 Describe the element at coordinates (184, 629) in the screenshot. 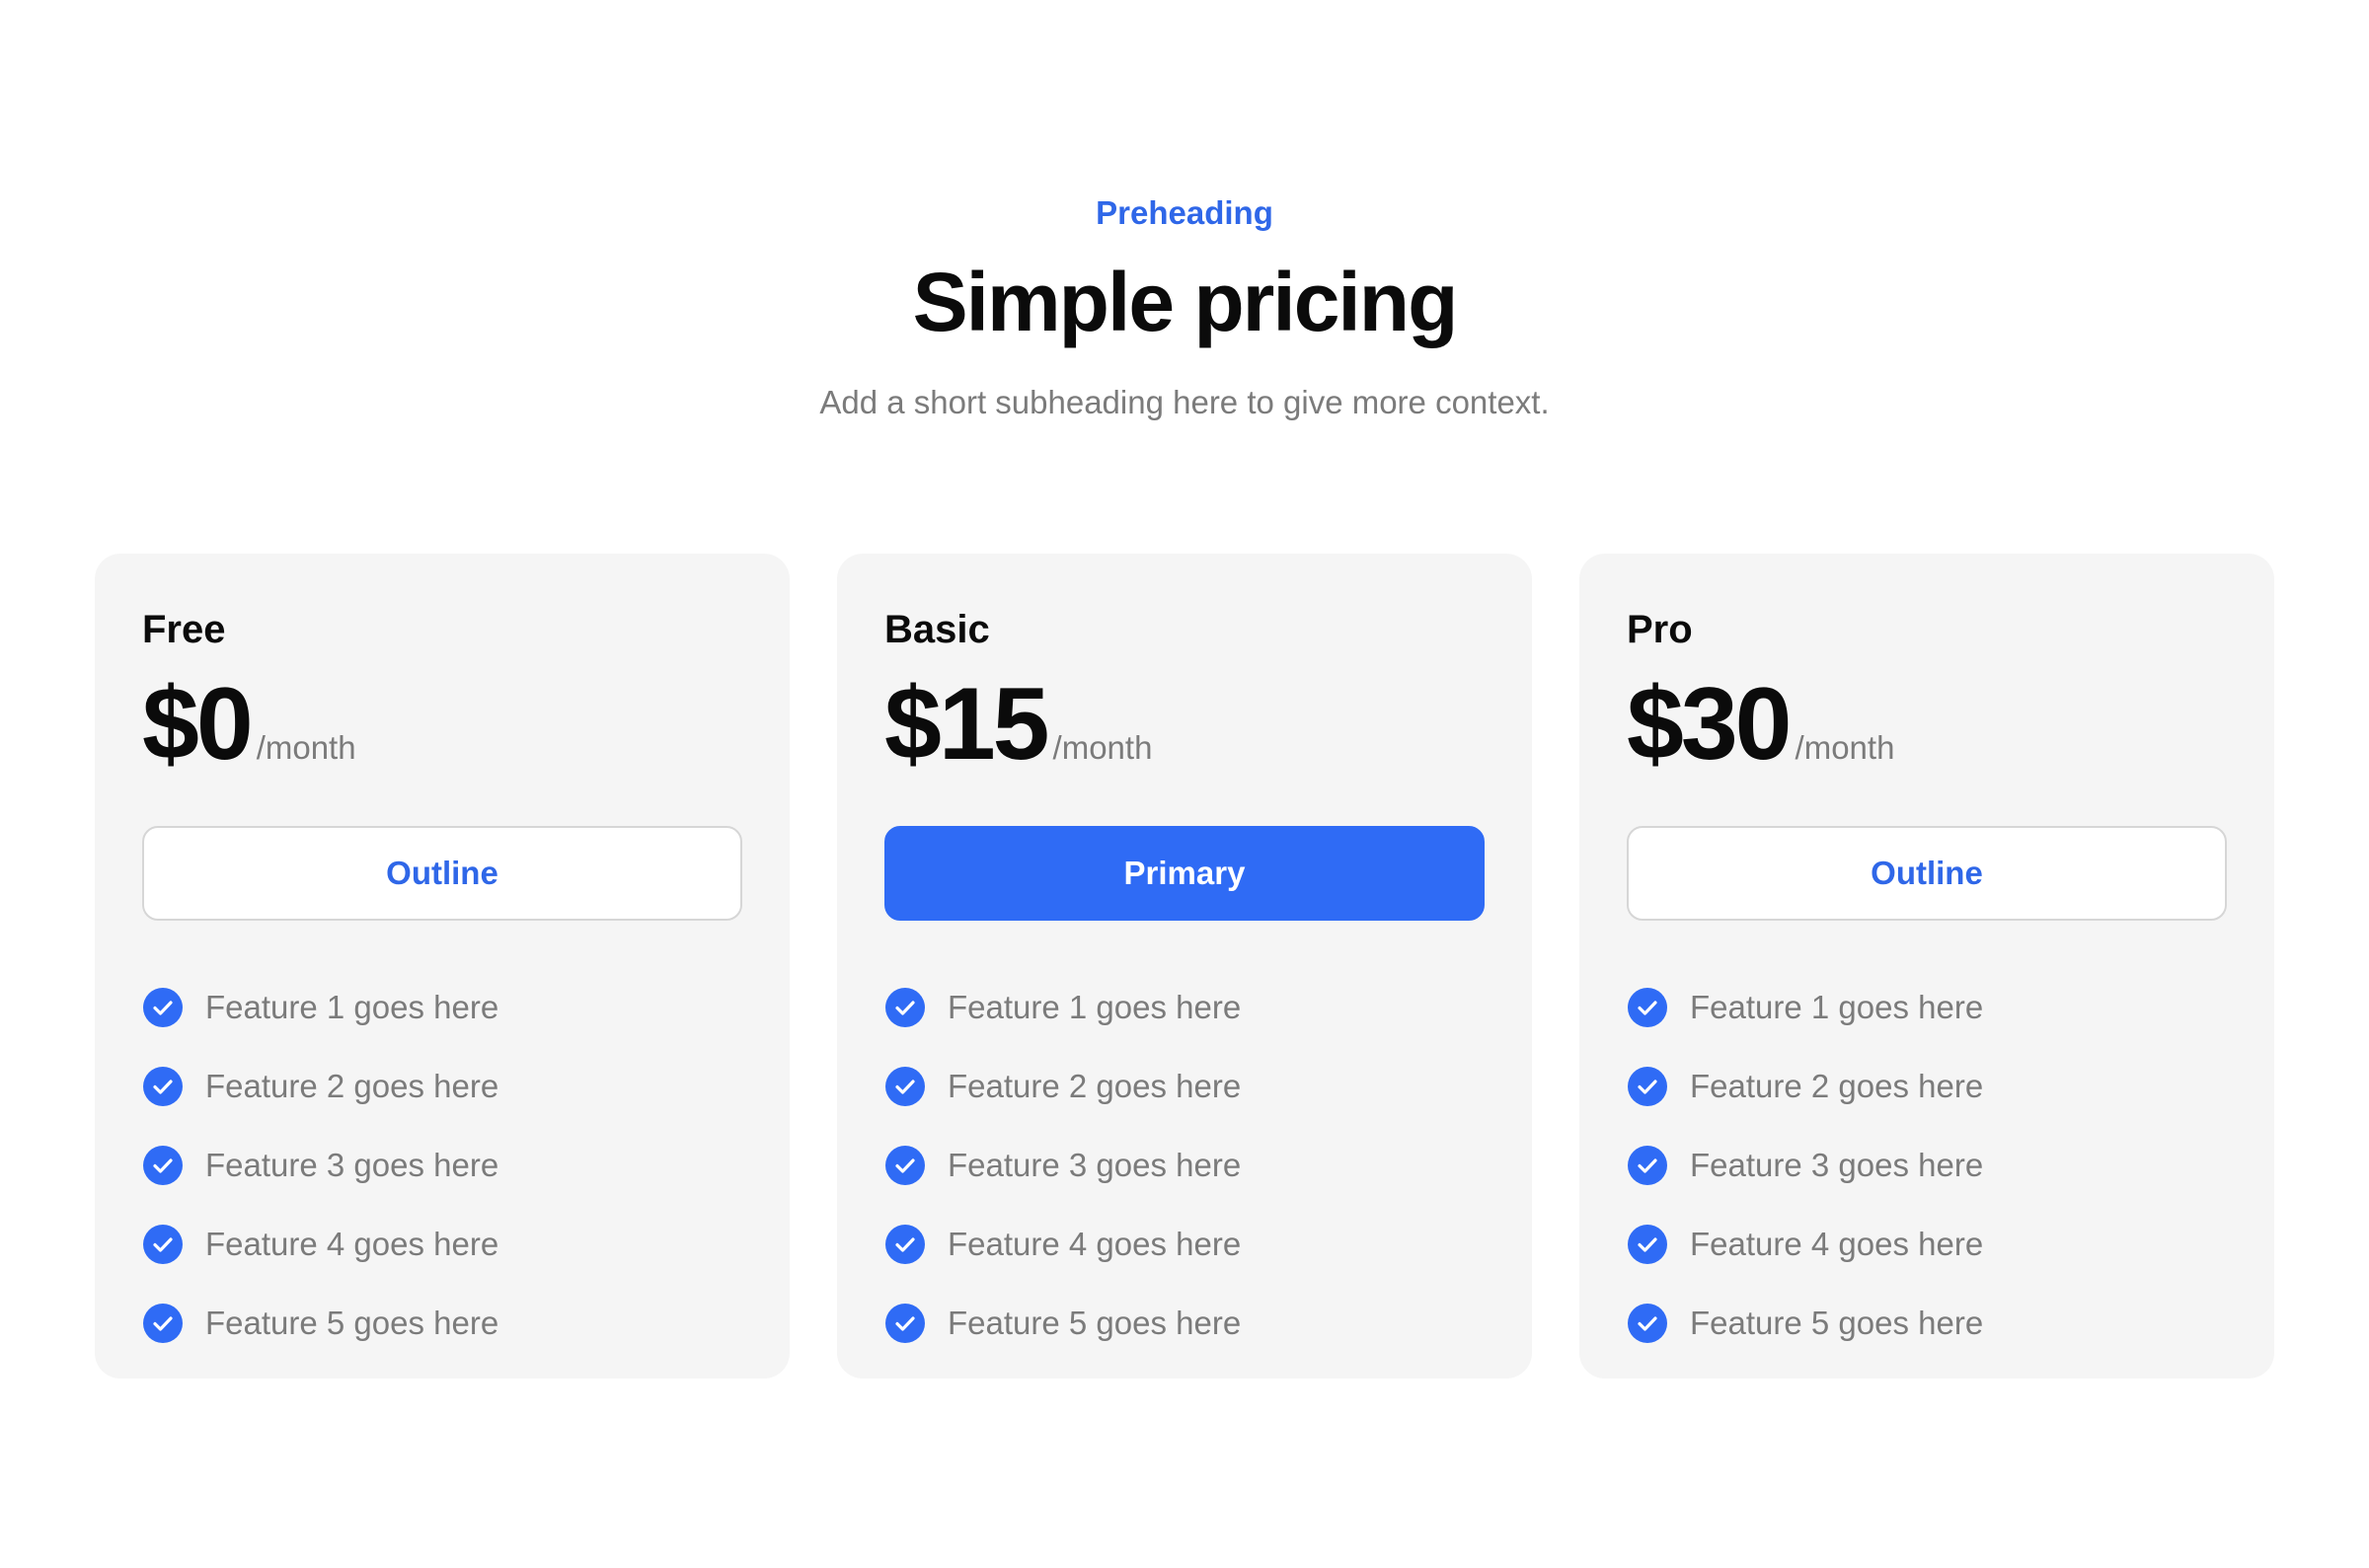

I see `plan-name: Free` at that location.